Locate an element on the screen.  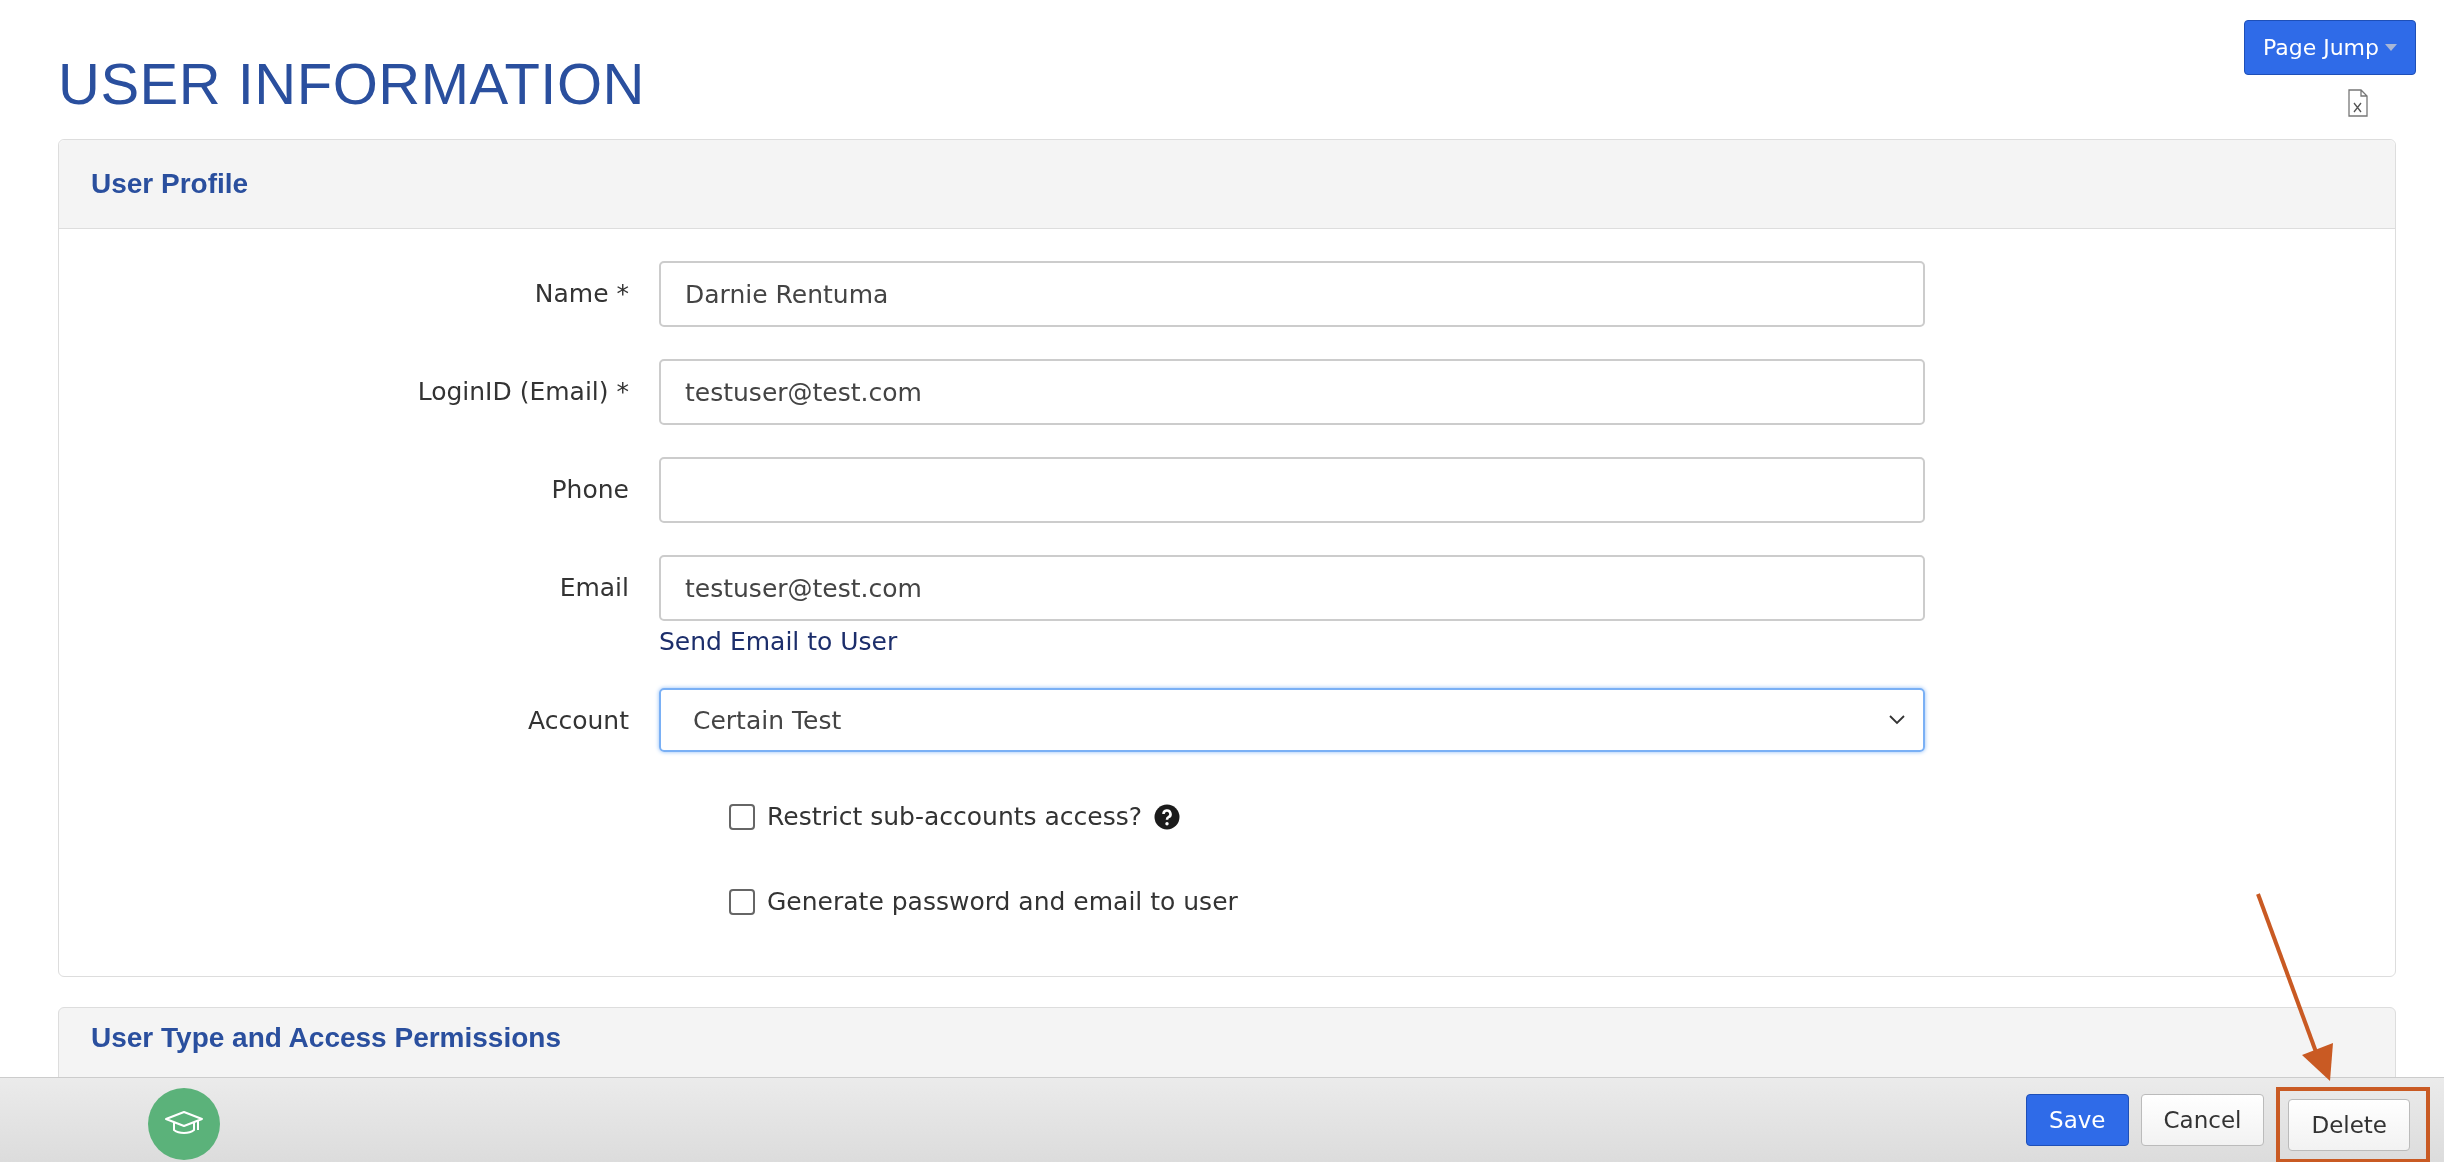
field-label: Name * is located at coordinates (581, 294).